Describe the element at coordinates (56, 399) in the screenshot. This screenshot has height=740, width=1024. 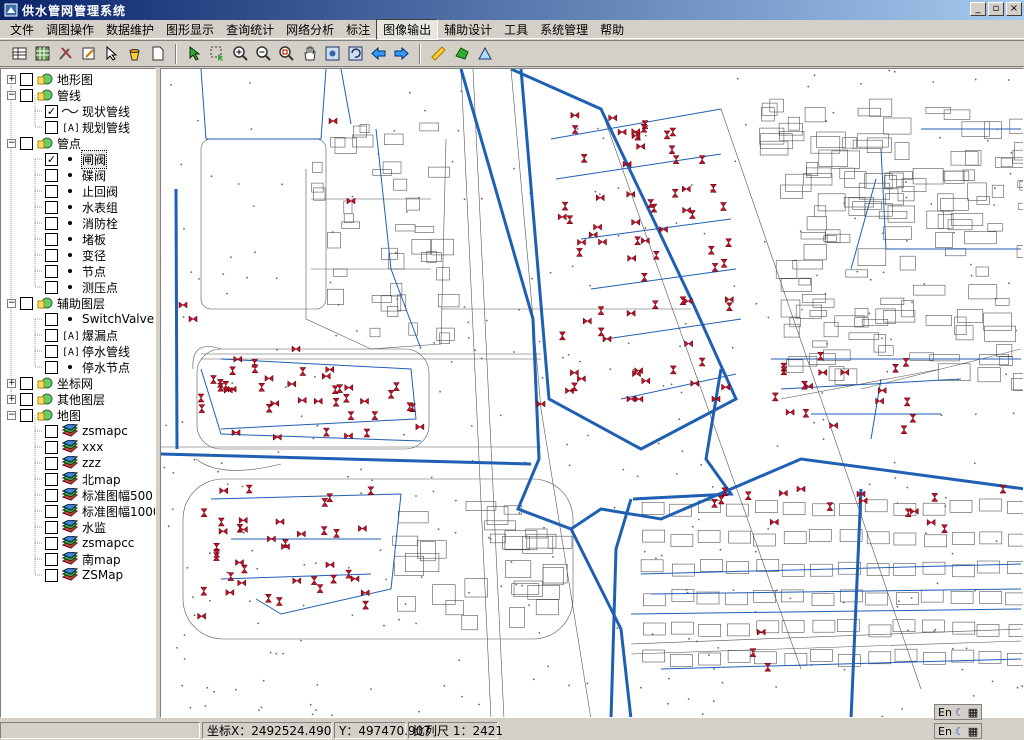
I see `layer-group-row: + 其他图层` at that location.